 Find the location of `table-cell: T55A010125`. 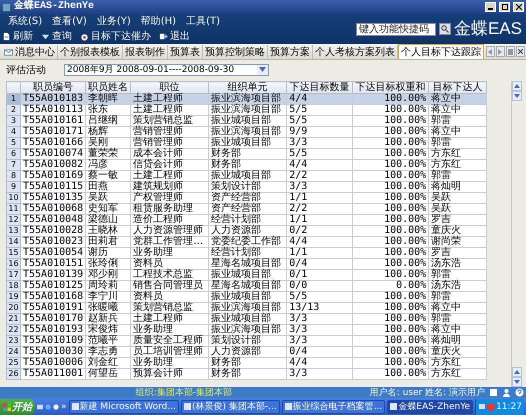

table-cell: T55A010125 is located at coordinates (53, 286).